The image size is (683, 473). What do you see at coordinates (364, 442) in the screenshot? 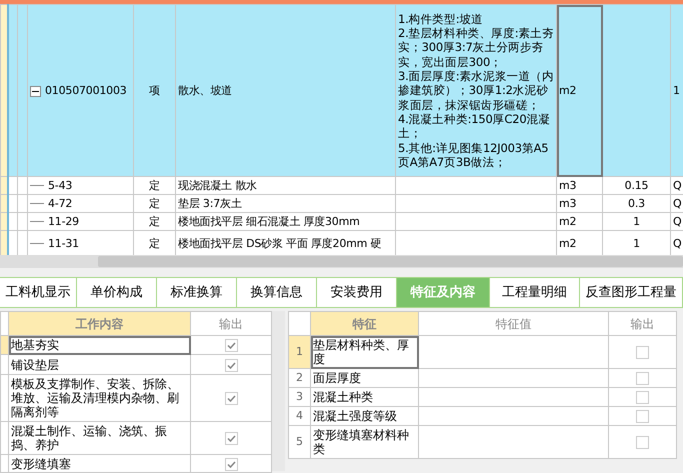
I see `table-cell: 变形缝填塞材料种类` at bounding box center [364, 442].